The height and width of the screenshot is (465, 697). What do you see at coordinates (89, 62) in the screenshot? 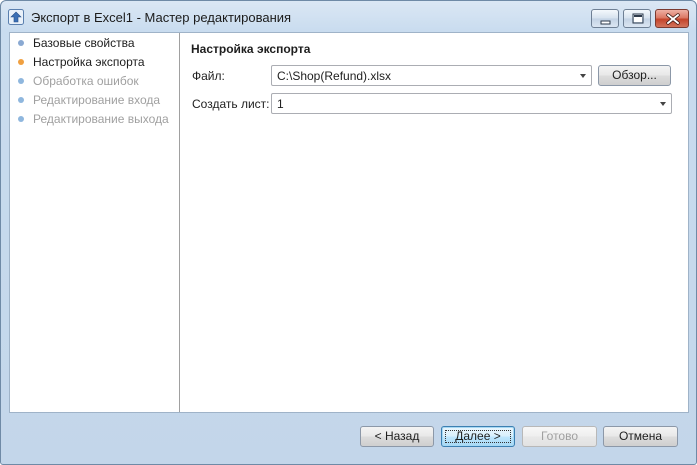
I see `step-label: Настройка экспорта` at bounding box center [89, 62].